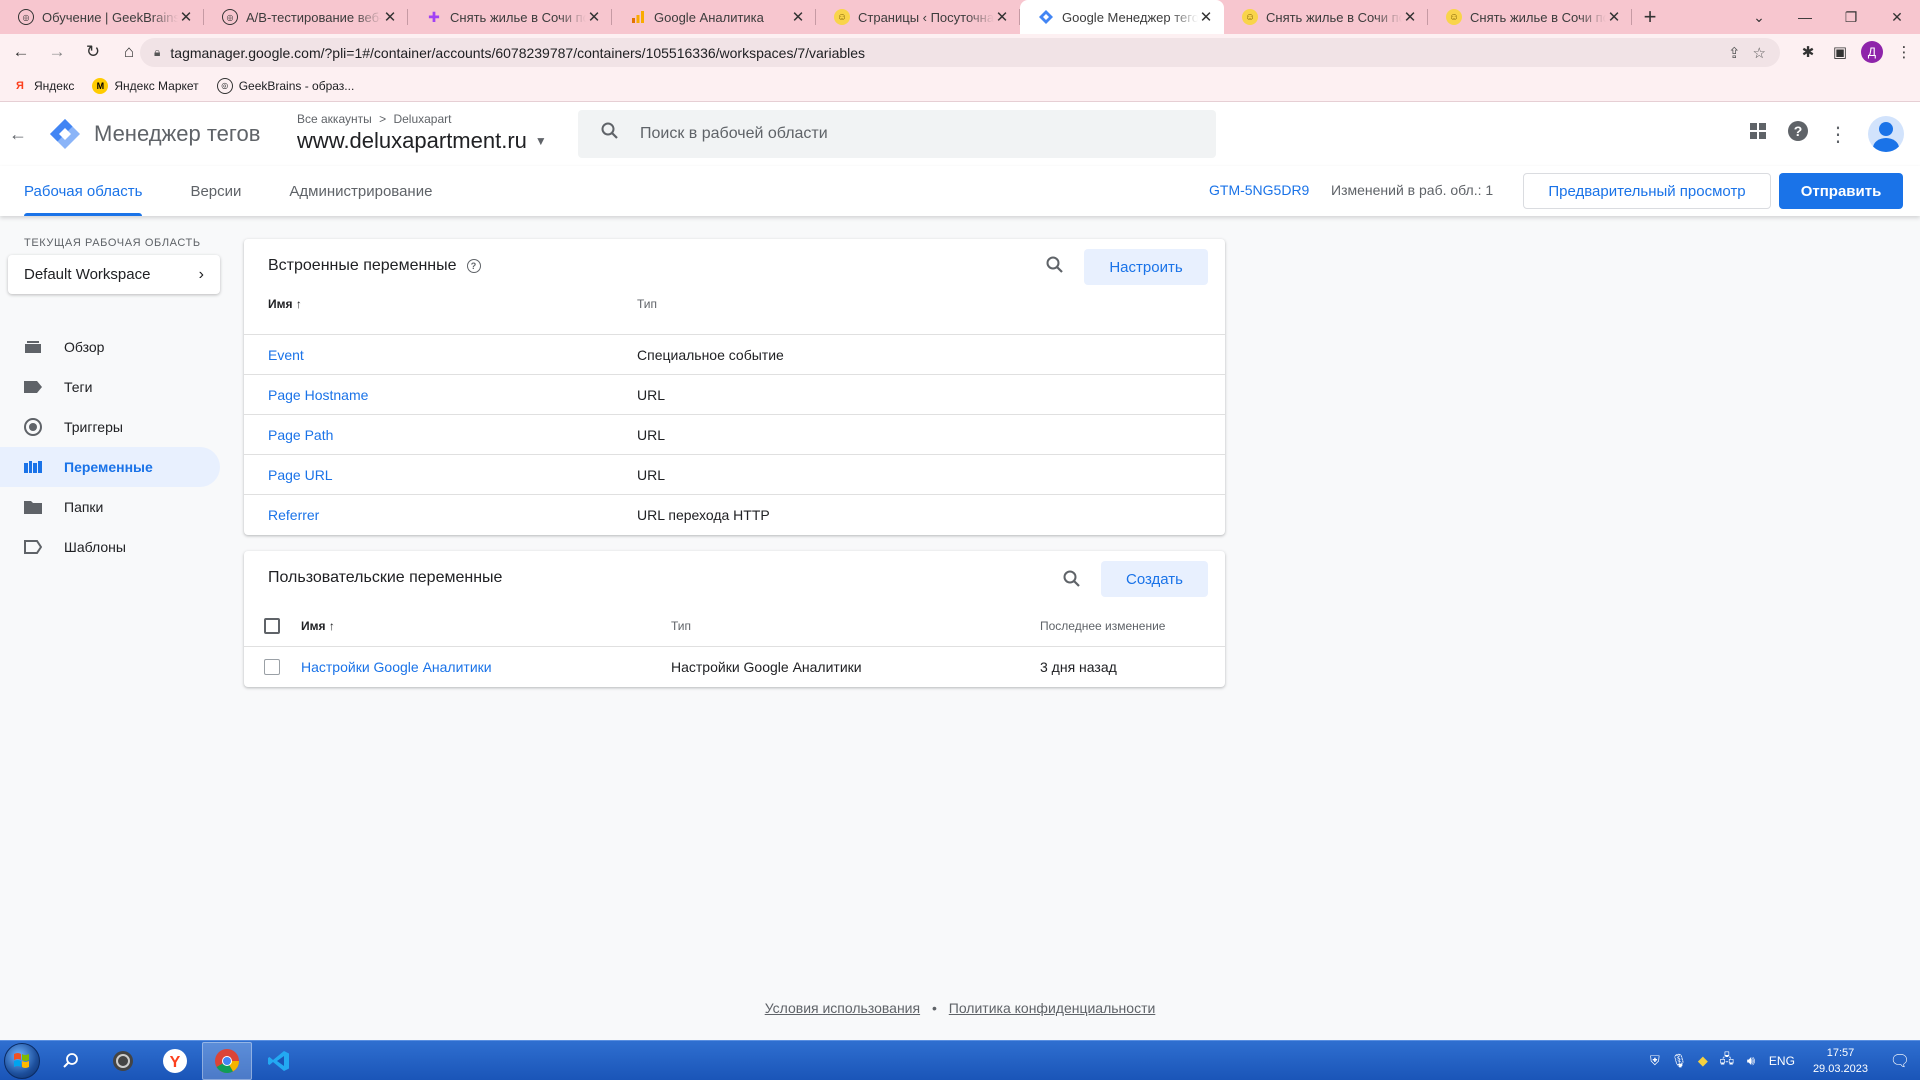 Image resolution: width=1920 pixels, height=1080 pixels. I want to click on create-button: Создать, so click(1154, 579).